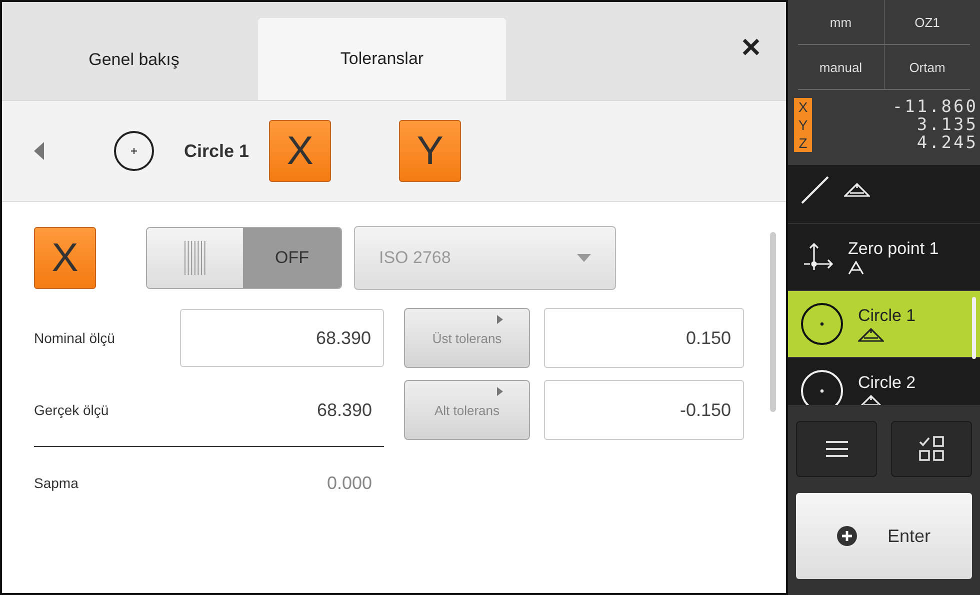  Describe the element at coordinates (244, 258) in the screenshot. I see `toggle-switch: OFF` at that location.